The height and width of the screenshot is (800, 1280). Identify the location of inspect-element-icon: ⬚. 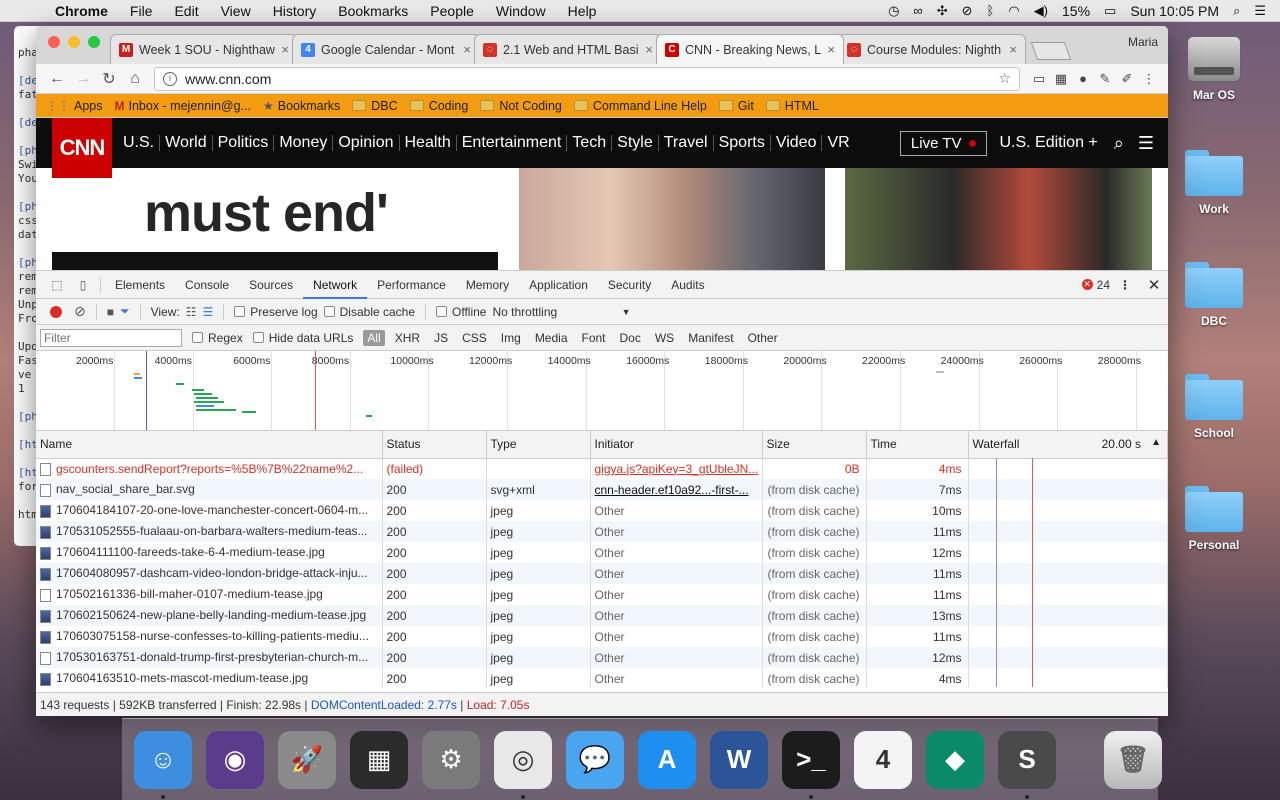
(57, 285).